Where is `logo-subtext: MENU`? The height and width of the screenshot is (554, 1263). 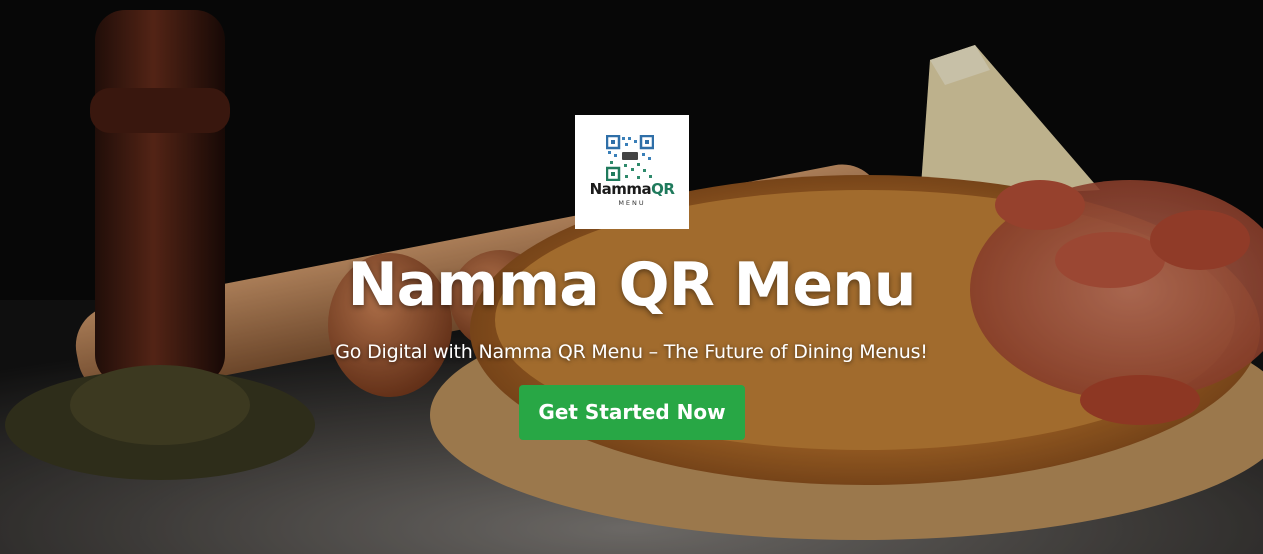
logo-subtext: MENU is located at coordinates (632, 203).